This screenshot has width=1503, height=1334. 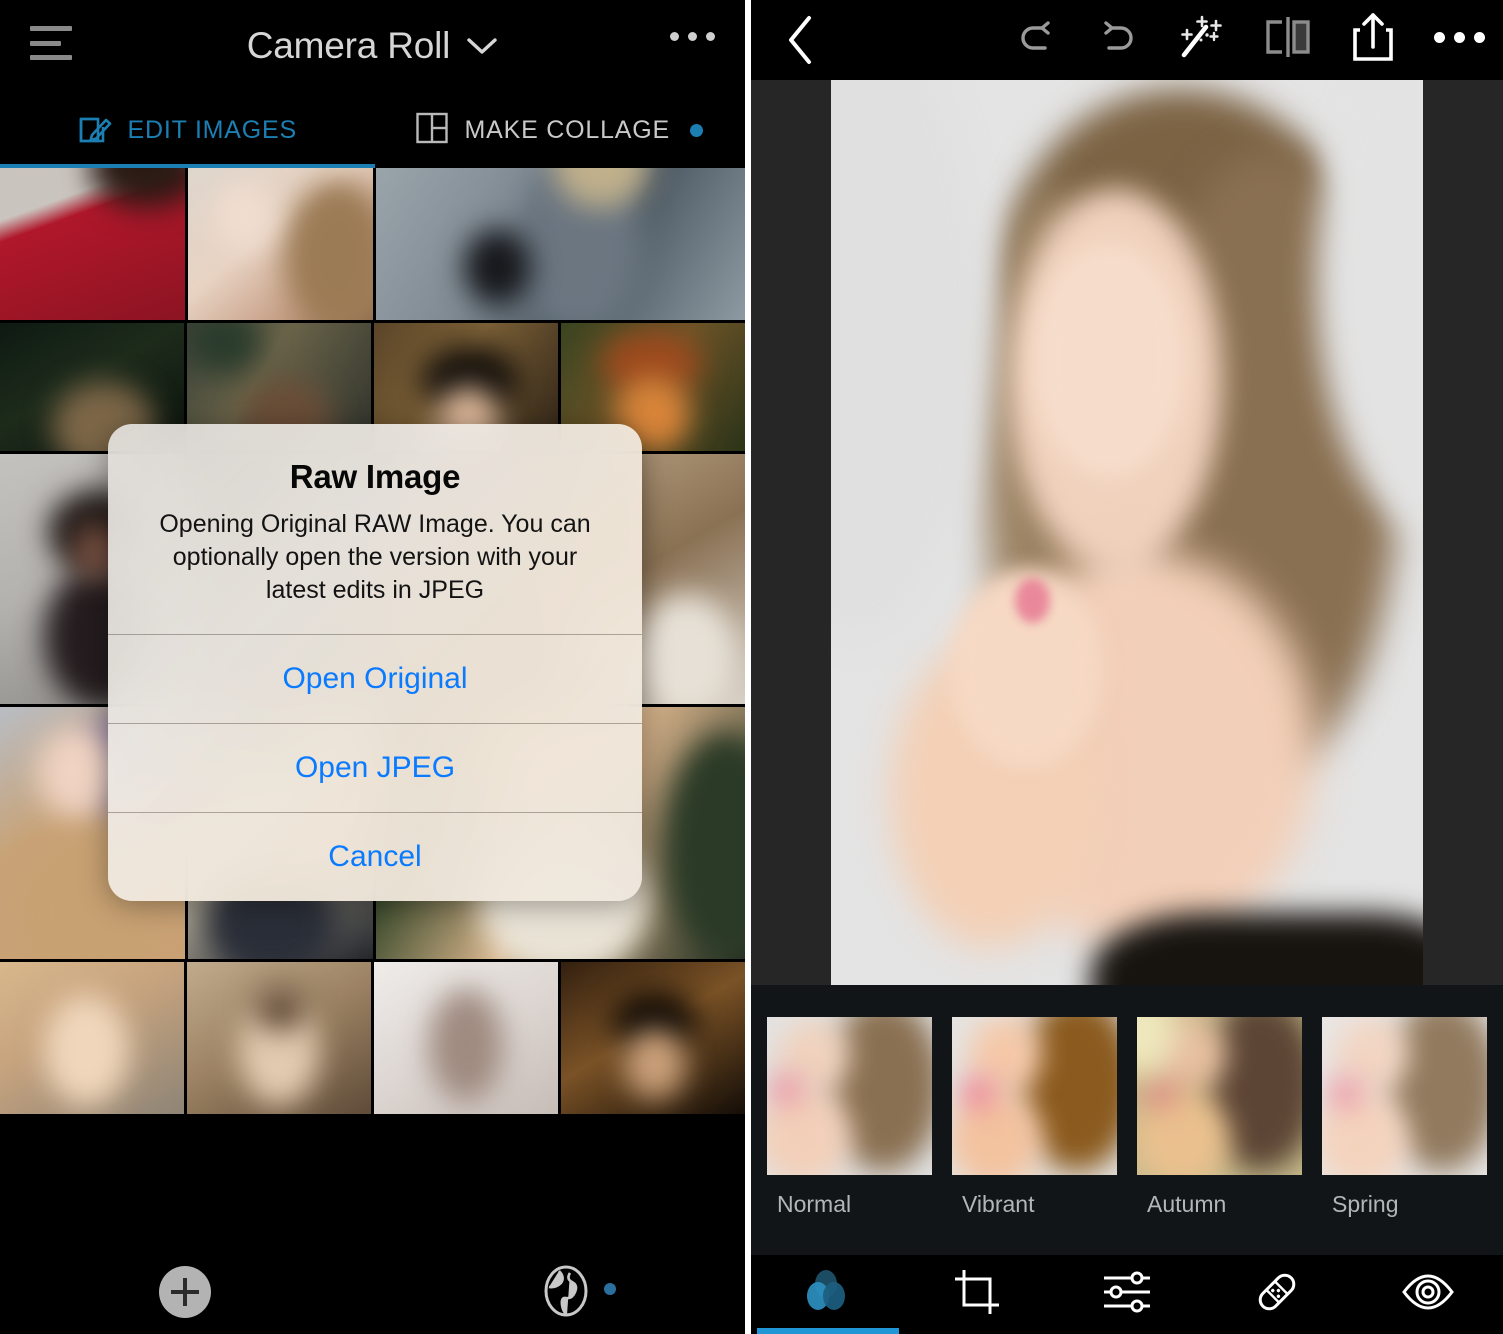 I want to click on adjust-sliders-icon, so click(x=1127, y=1294).